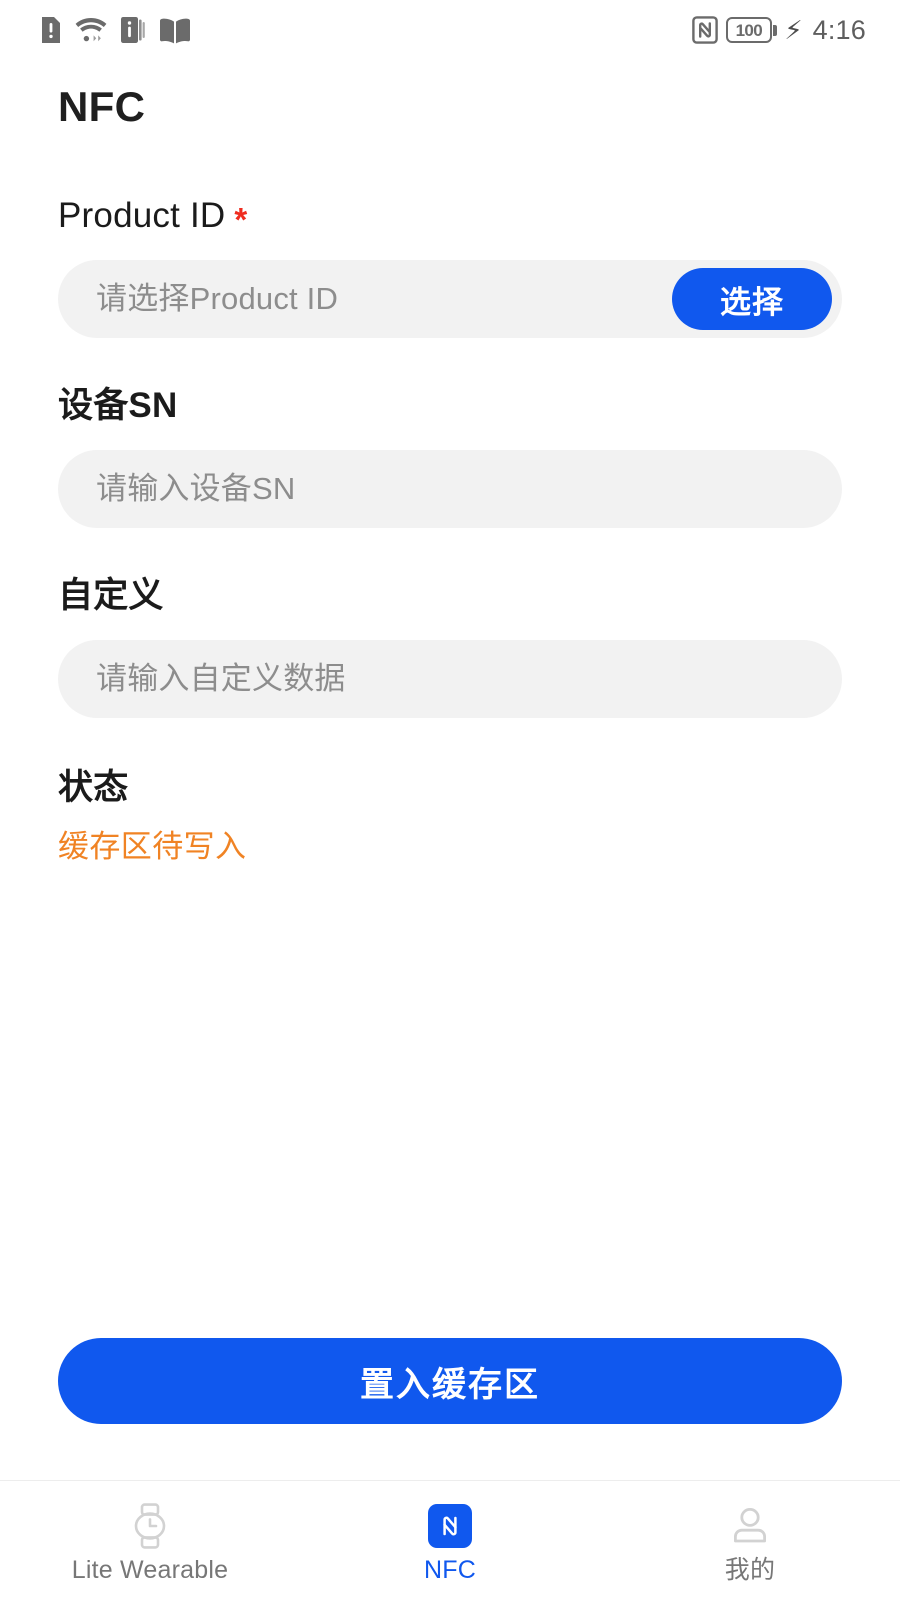 This screenshot has width=900, height=1600. I want to click on select-product-id-button: 选择, so click(752, 299).